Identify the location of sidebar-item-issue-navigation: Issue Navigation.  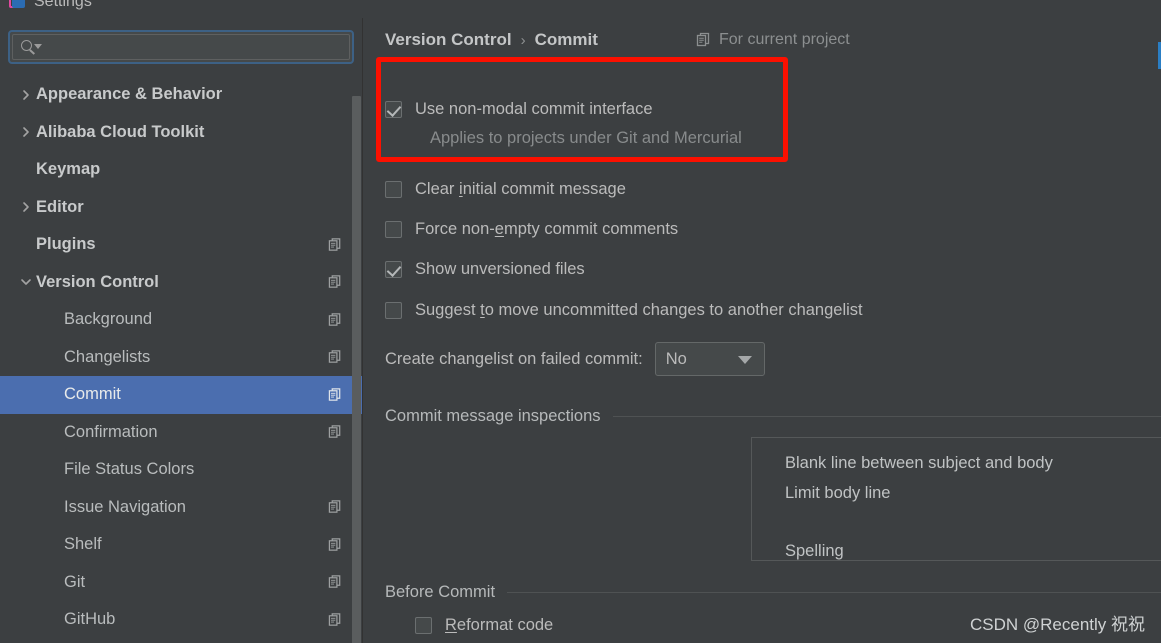
(181, 508).